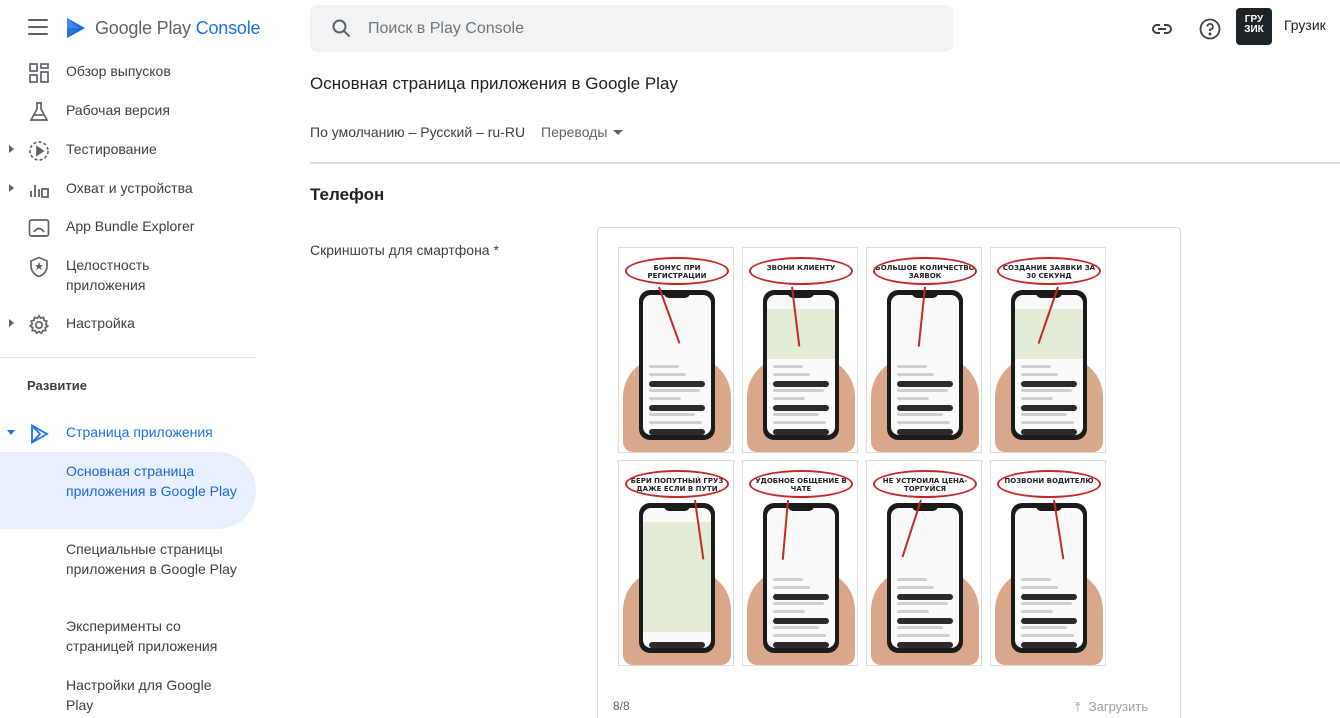  I want to click on screenshot-thumbnail: Создание заявки за 30 секунд, so click(1048, 350).